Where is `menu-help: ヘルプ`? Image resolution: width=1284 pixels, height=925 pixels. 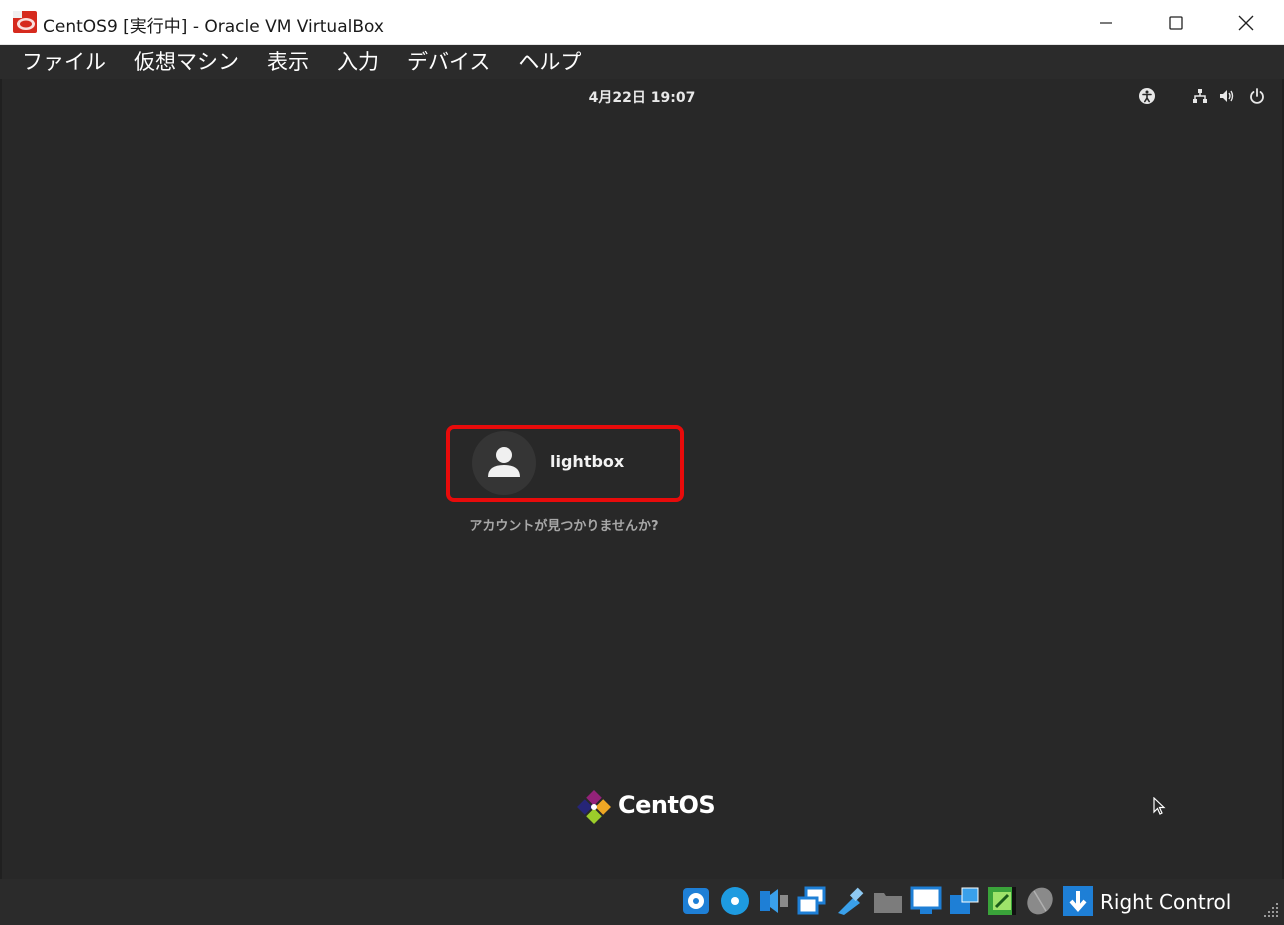 menu-help: ヘルプ is located at coordinates (549, 62).